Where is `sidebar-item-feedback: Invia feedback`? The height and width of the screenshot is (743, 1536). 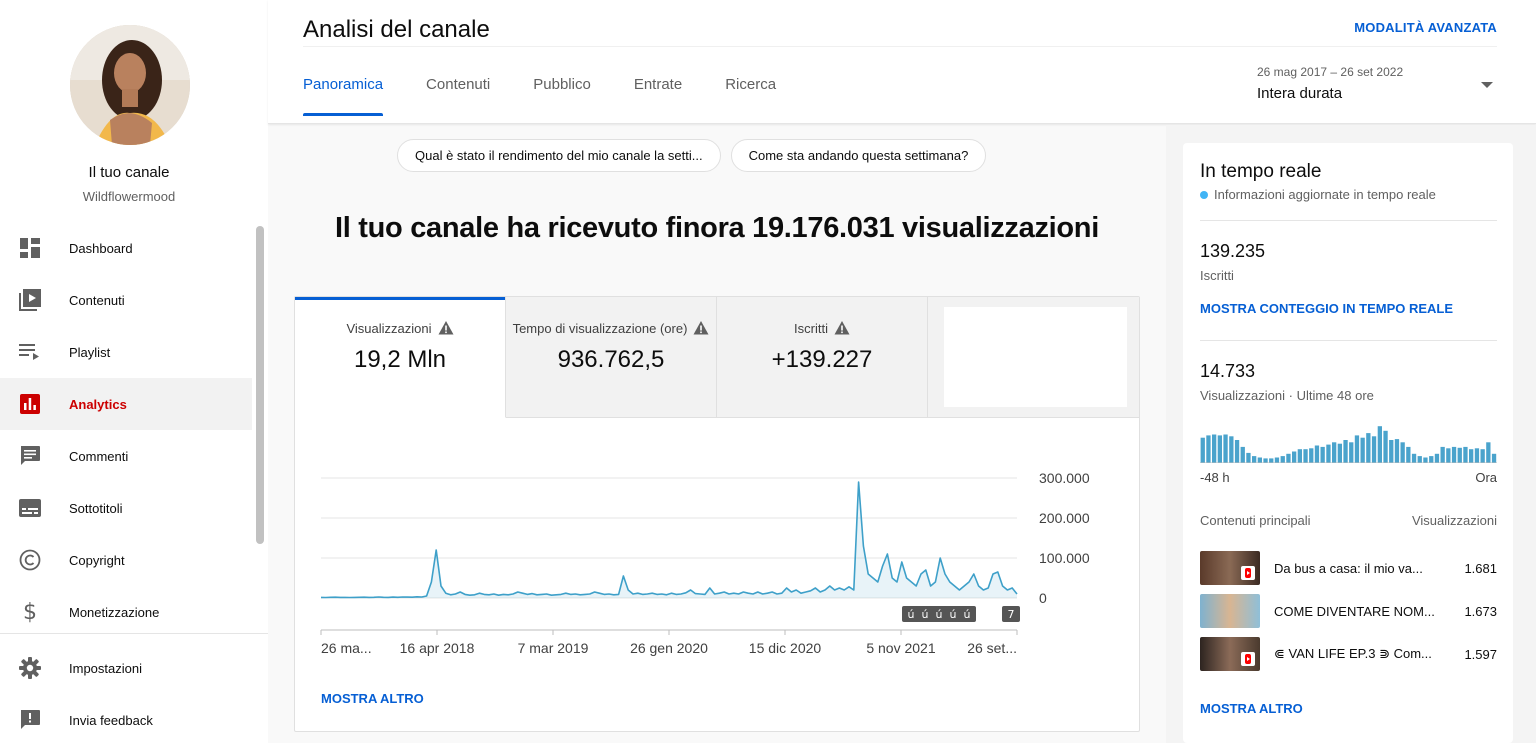 sidebar-item-feedback: Invia feedback is located at coordinates (126, 718).